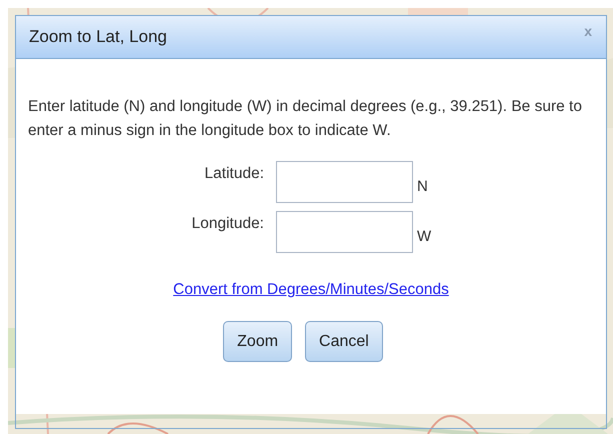 The image size is (613, 434). I want to click on dialog-title: Zoom to Lat, Long, so click(98, 37).